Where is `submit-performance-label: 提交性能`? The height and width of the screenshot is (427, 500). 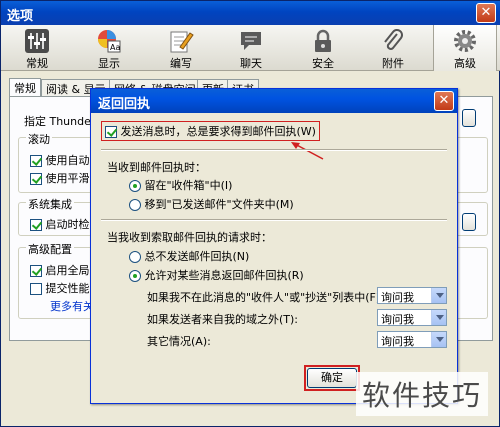 submit-performance-label: 提交性能 is located at coordinates (67, 288).